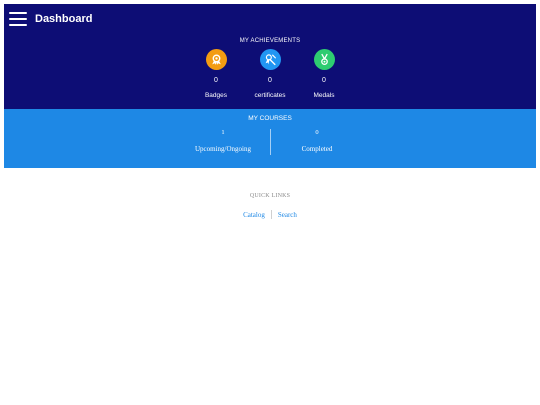  Describe the element at coordinates (324, 95) in the screenshot. I see `medals-label: Medals` at that location.